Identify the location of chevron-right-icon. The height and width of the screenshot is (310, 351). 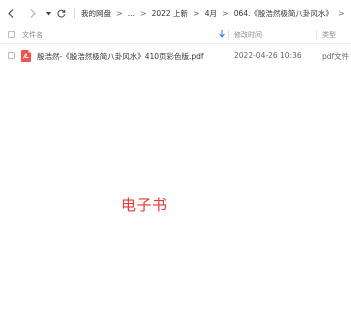
(33, 14).